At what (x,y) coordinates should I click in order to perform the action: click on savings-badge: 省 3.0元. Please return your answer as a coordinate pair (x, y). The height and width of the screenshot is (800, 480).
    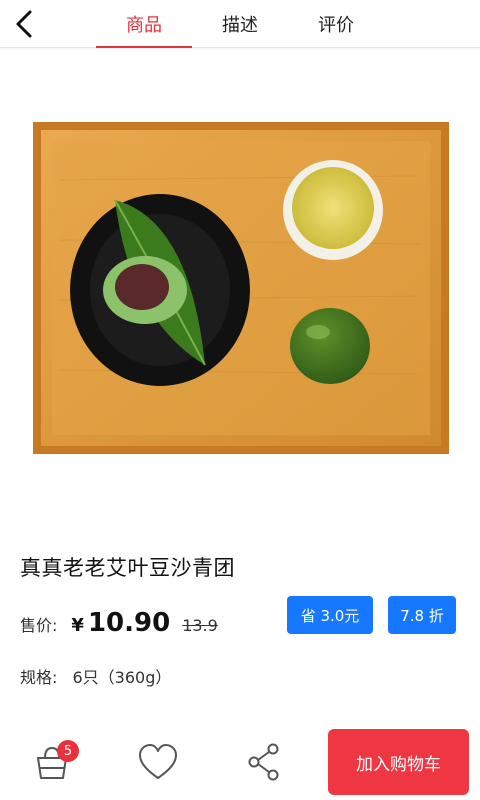
    Looking at the image, I should click on (330, 615).